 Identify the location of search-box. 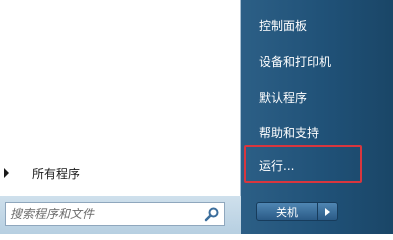
(115, 214).